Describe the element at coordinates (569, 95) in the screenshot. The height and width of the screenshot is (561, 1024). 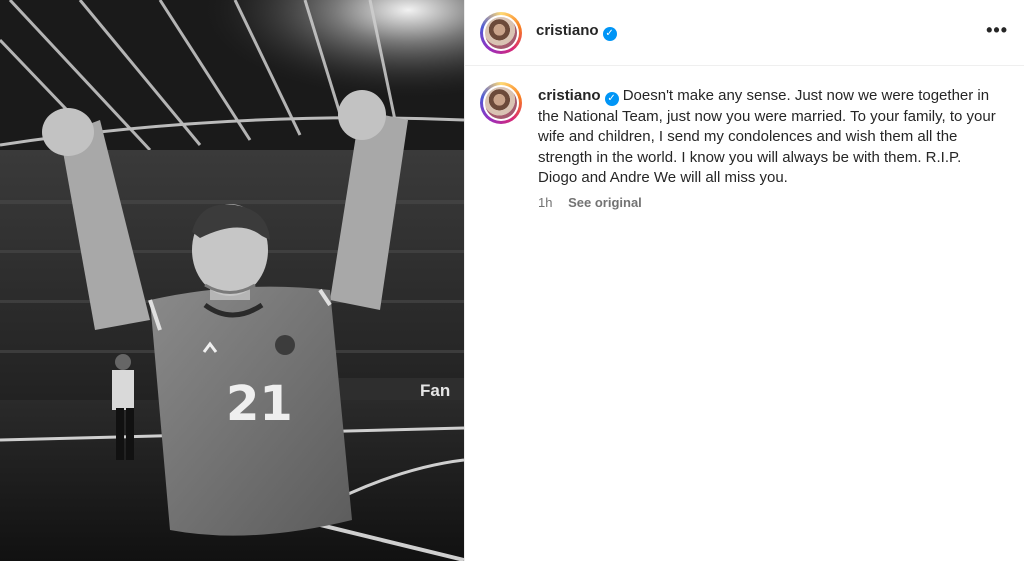
I see `caption-username: cristiano` at that location.